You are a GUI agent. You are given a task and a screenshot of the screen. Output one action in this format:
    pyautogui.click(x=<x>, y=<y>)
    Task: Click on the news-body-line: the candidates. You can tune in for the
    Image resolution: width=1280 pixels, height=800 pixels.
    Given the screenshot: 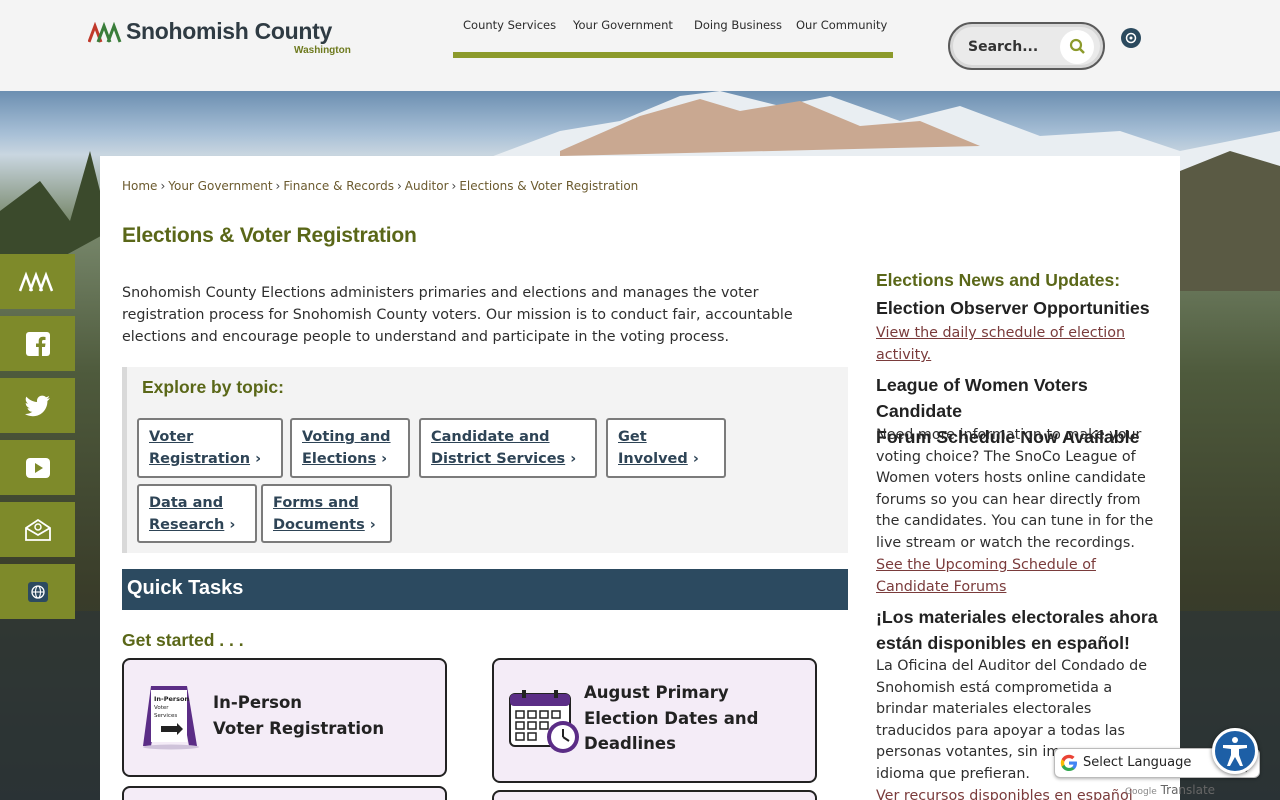 What is the action you would take?
    pyautogui.click(x=1015, y=521)
    